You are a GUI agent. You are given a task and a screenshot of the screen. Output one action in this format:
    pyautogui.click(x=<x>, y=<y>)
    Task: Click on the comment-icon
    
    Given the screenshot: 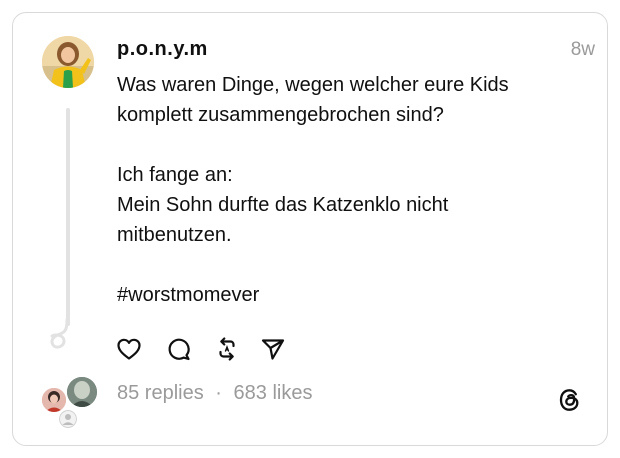 What is the action you would take?
    pyautogui.click(x=179, y=349)
    